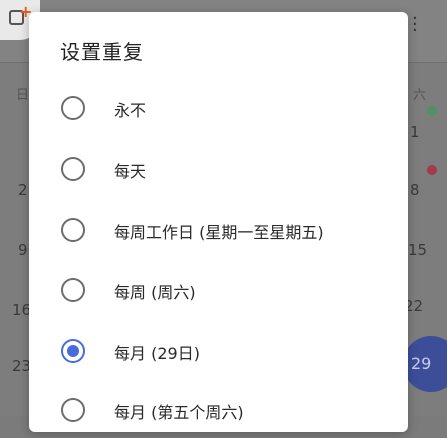  What do you see at coordinates (73, 351) in the screenshot?
I see `radio-button-checked` at bounding box center [73, 351].